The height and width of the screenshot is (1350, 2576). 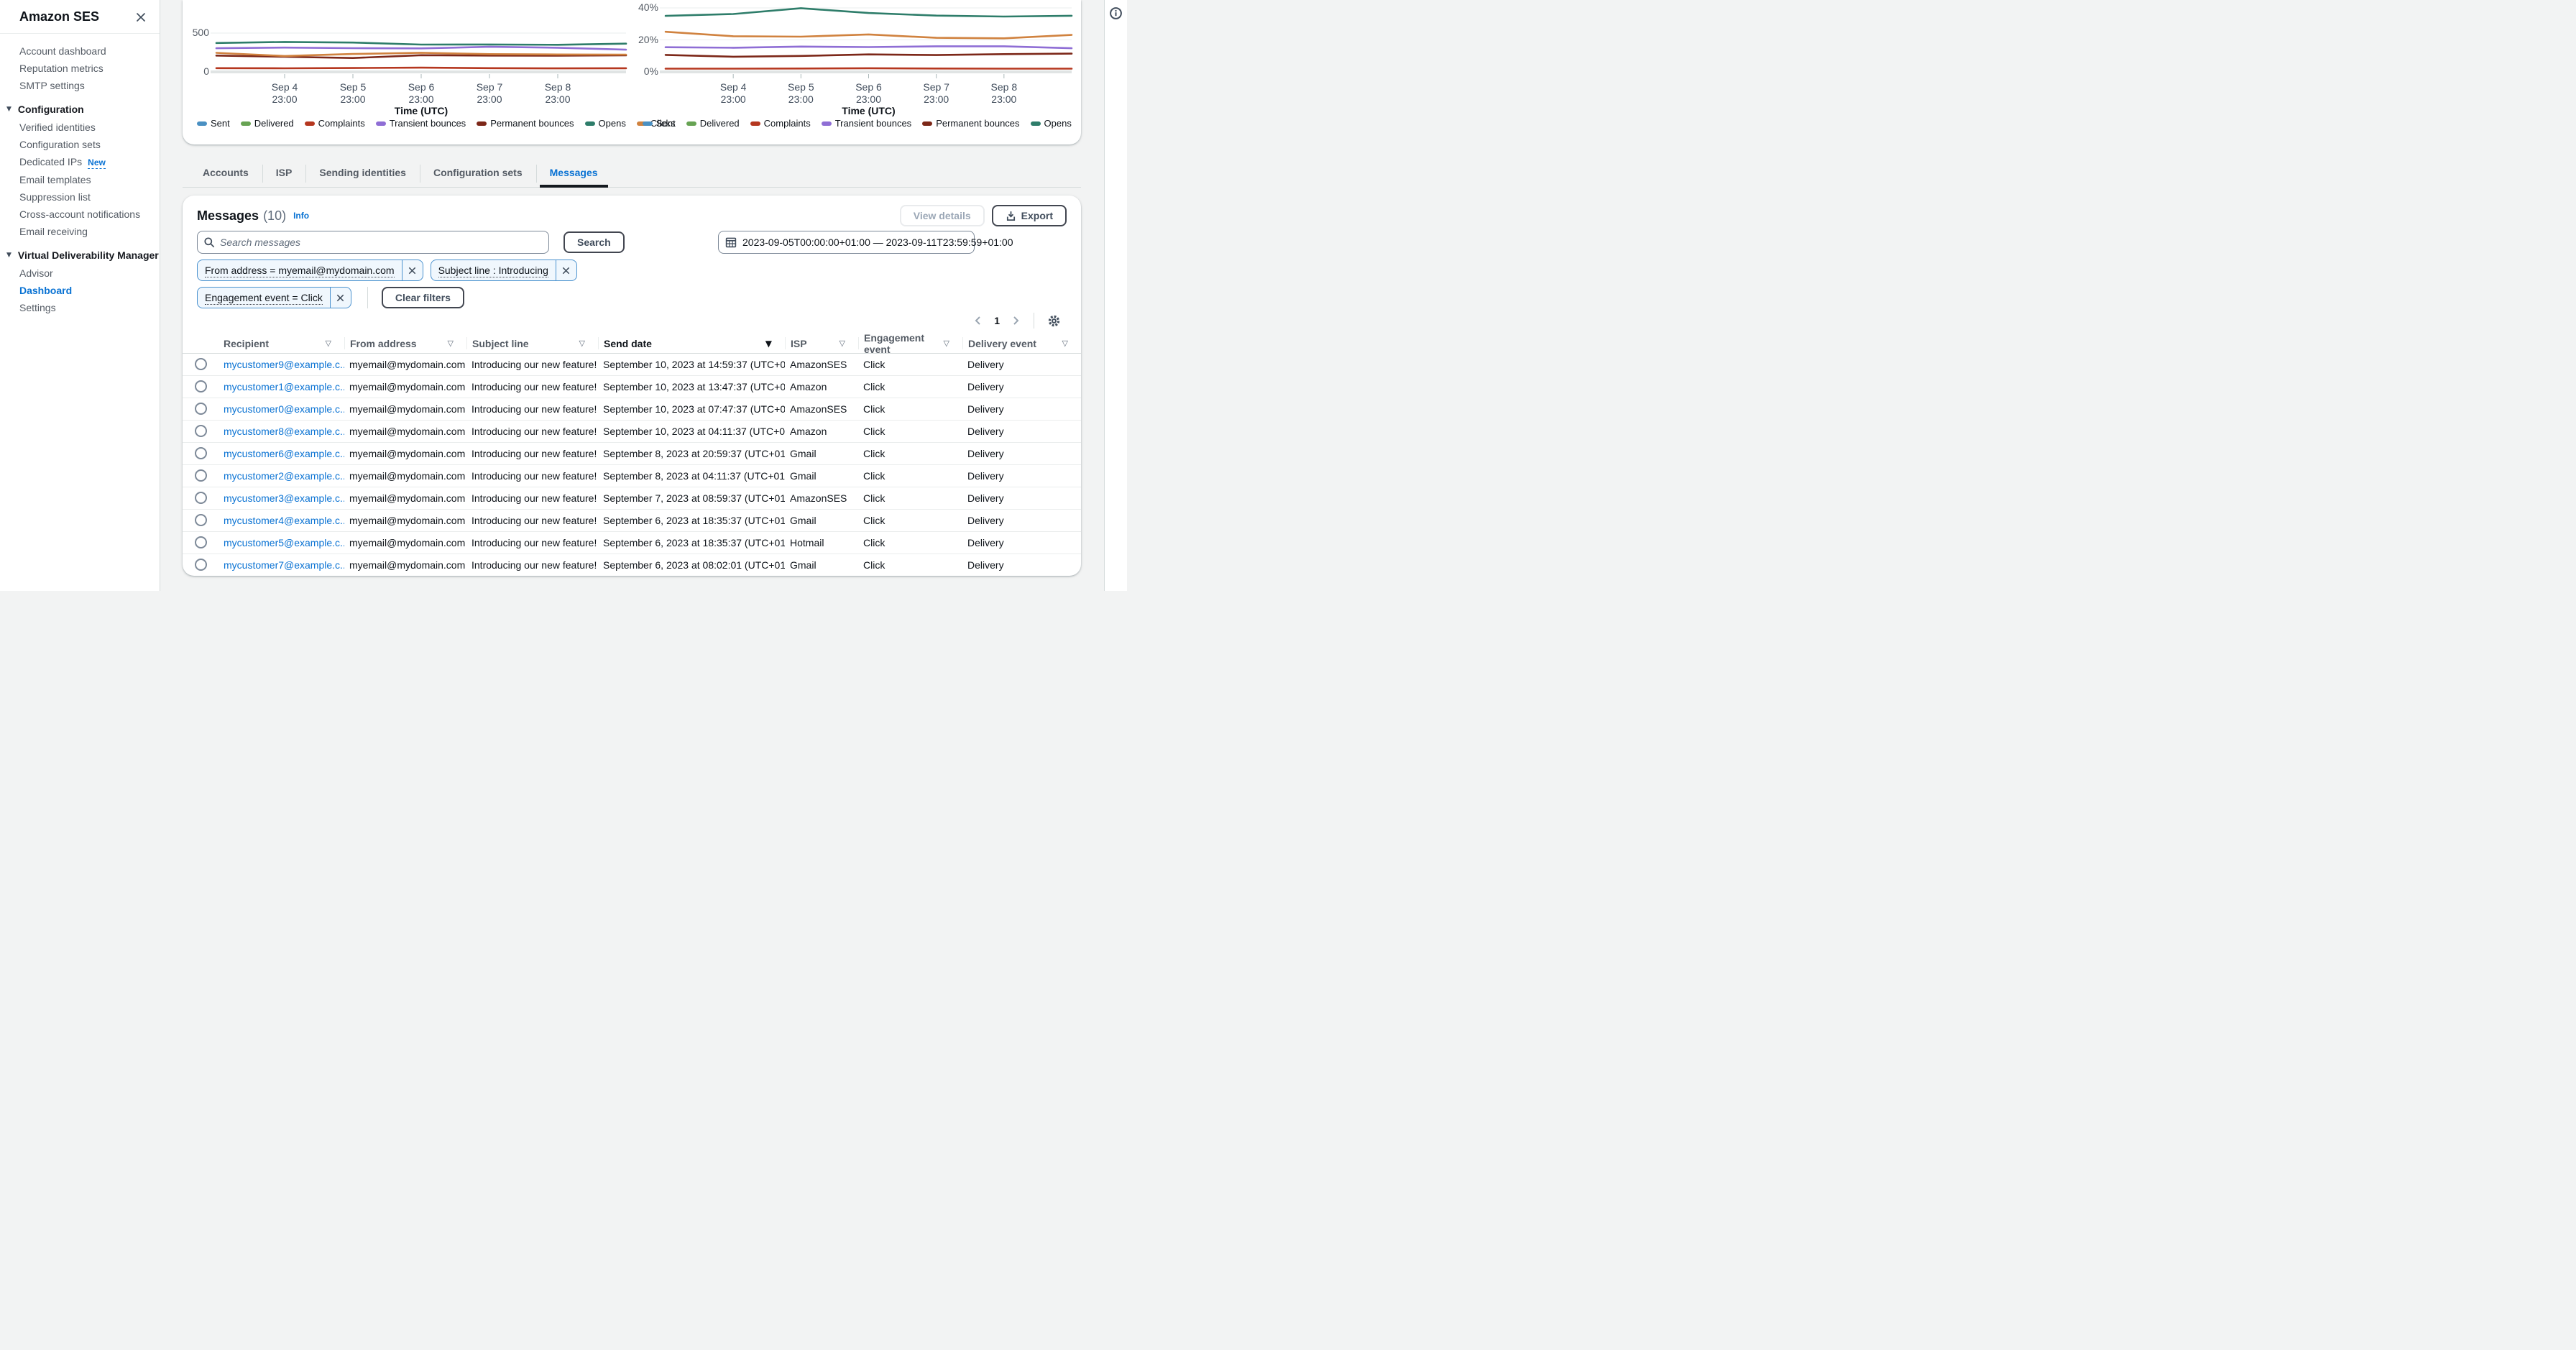 What do you see at coordinates (310, 270) in the screenshot?
I see `filter-chip-from-address: From address = myemail@mydomain.com` at bounding box center [310, 270].